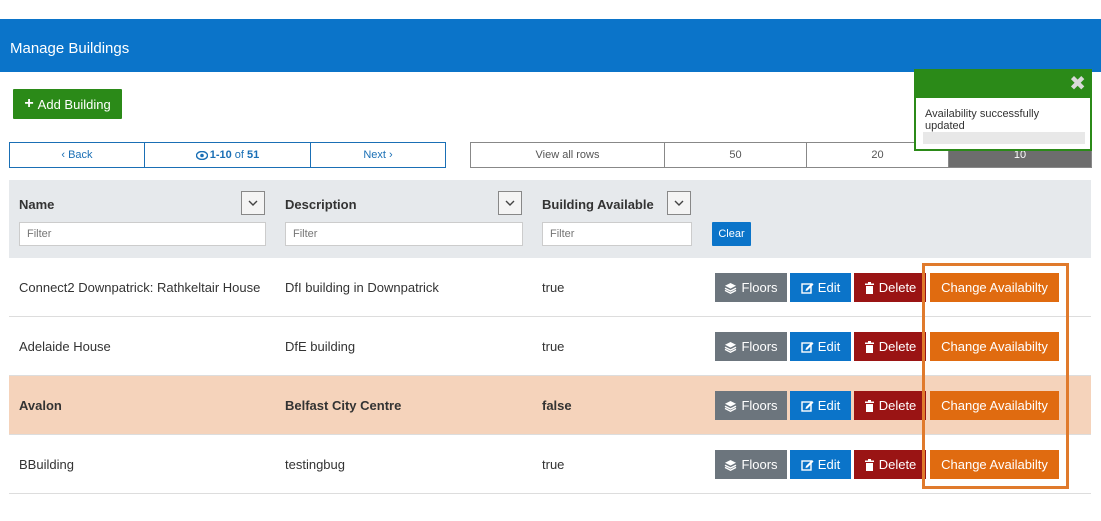 The image size is (1101, 521). Describe the element at coordinates (390, 155) in the screenshot. I see `chevron-right-icon: ›` at that location.